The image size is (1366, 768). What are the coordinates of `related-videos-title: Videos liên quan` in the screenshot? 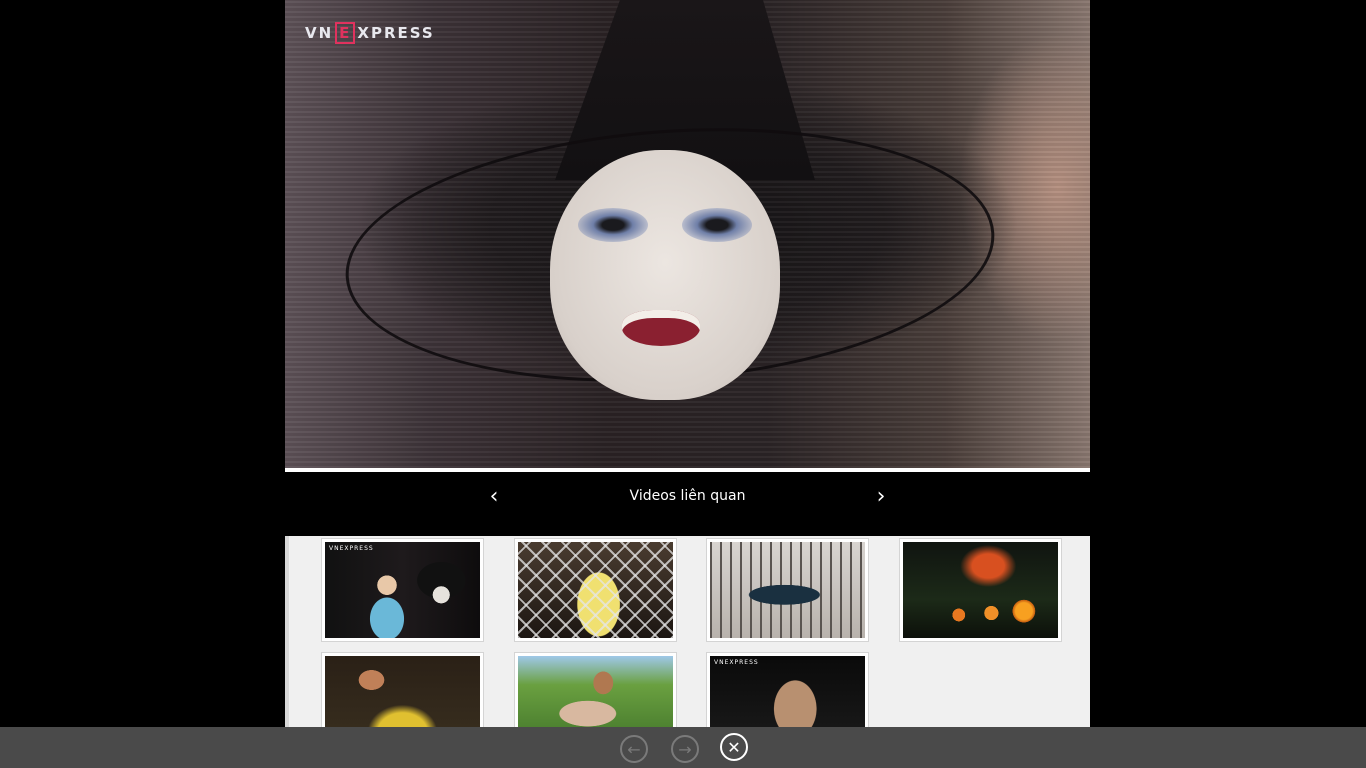 It's located at (687, 496).